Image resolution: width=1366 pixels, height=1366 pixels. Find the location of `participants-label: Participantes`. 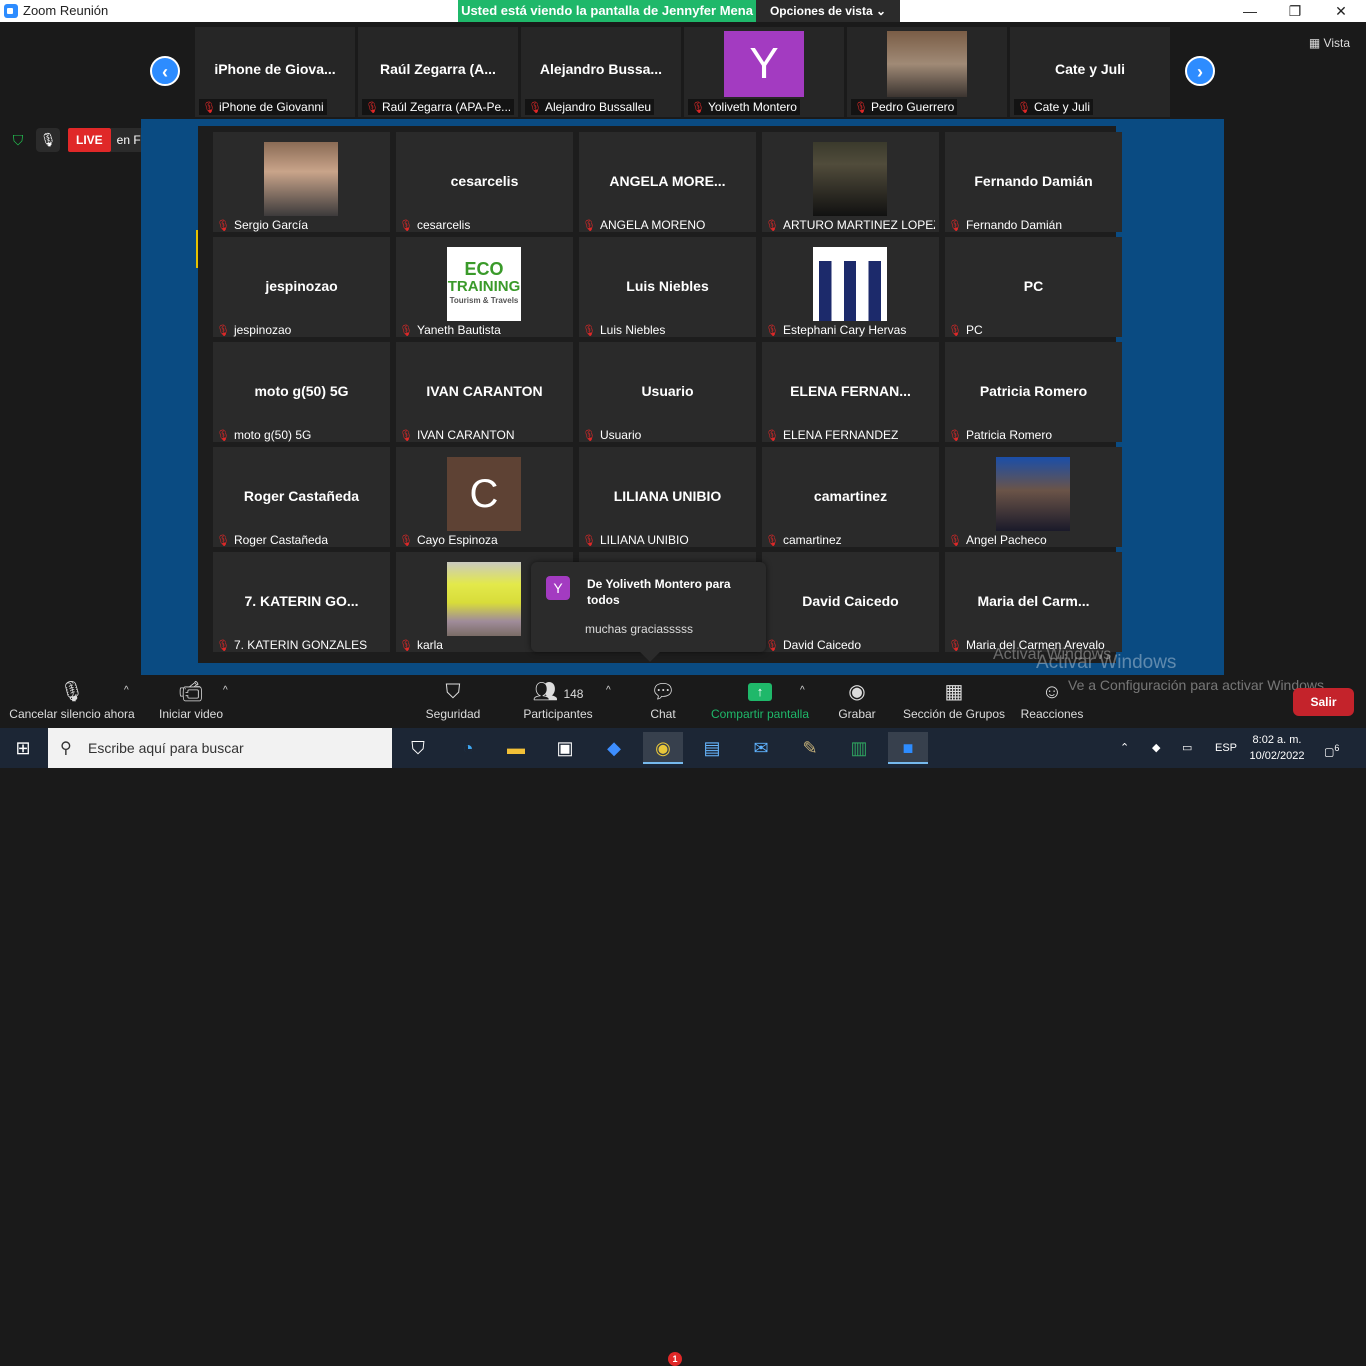

participants-label: Participantes is located at coordinates (558, 714).